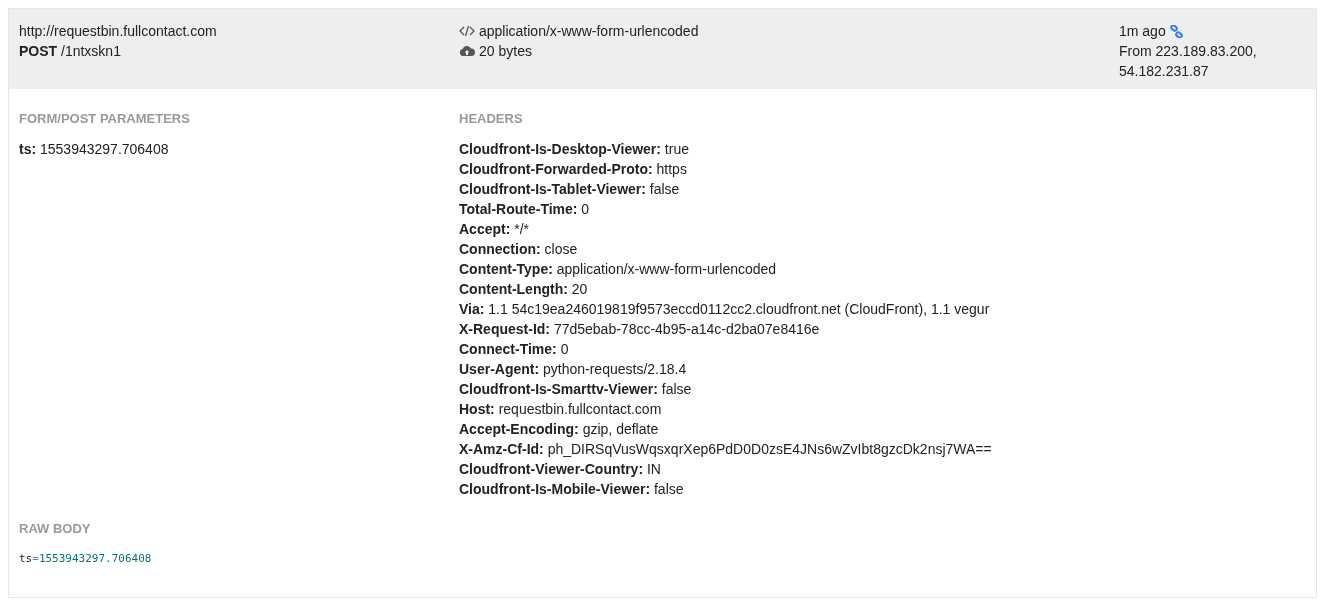  What do you see at coordinates (525, 209) in the screenshot?
I see `header-line: Total-Route-Time: 0` at bounding box center [525, 209].